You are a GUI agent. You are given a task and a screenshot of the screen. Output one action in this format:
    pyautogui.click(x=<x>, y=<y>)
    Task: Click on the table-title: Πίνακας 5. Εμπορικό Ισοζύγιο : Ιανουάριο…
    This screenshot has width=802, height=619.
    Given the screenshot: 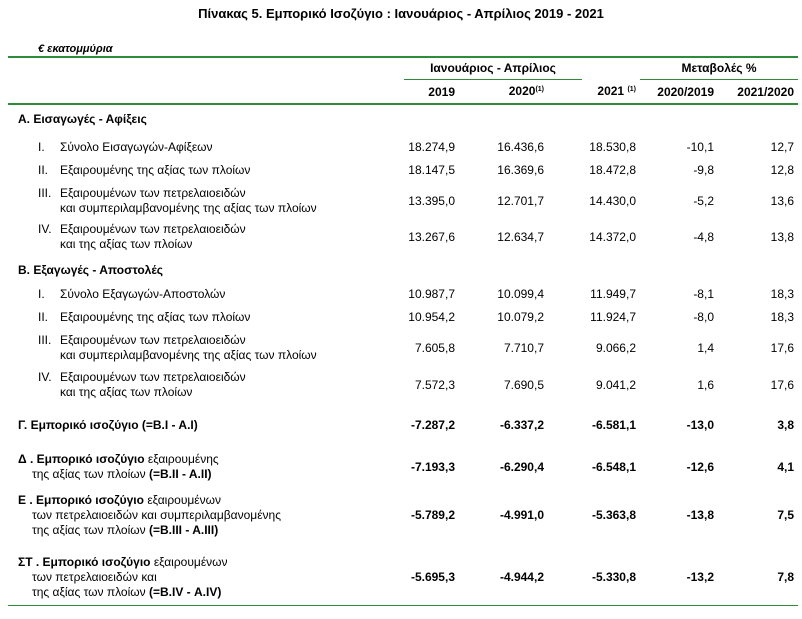 What is the action you would take?
    pyautogui.click(x=401, y=13)
    